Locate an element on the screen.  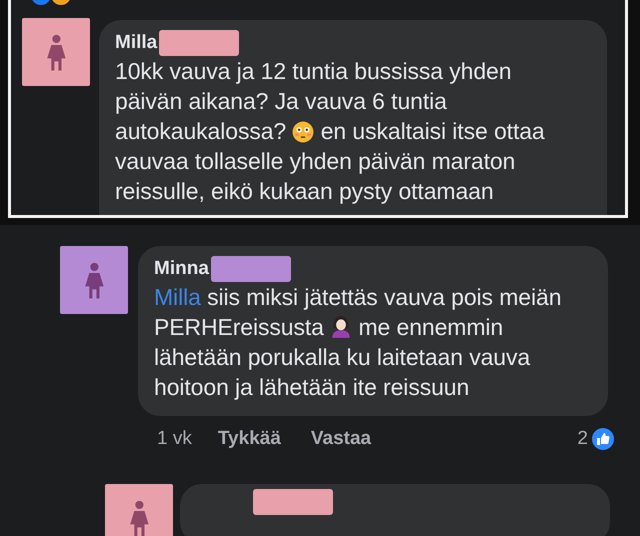
comment-time: 1 vk is located at coordinates (174, 439).